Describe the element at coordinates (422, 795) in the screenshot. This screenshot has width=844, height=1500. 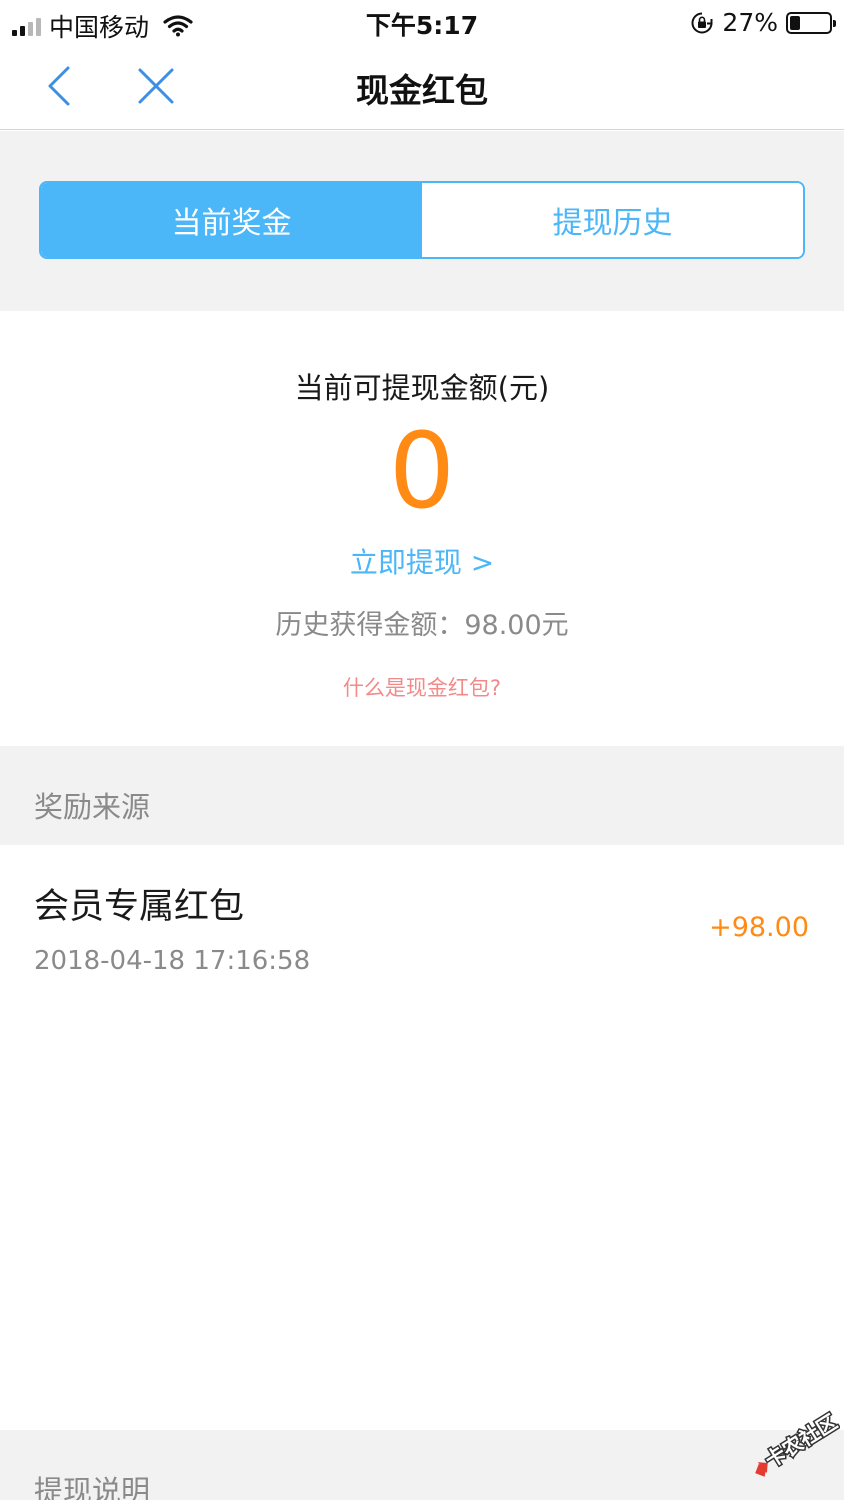
I see `reward-source-header: 奖励来源` at that location.